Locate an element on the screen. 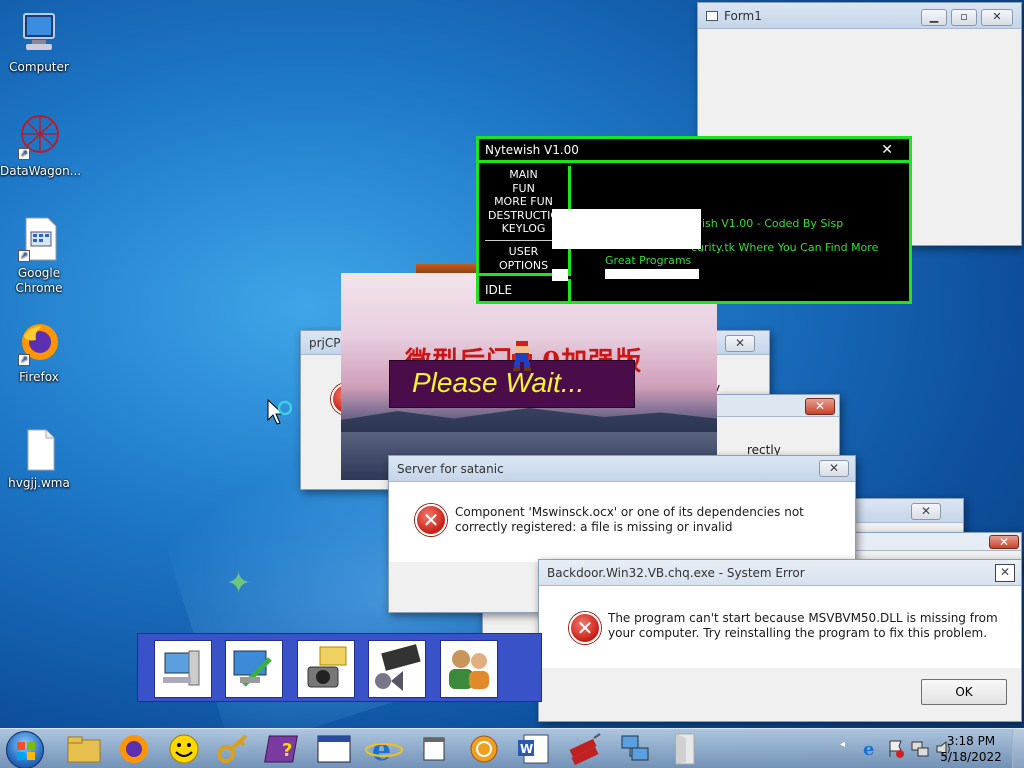 The width and height of the screenshot is (1024, 768). key-icon is located at coordinates (232, 748).